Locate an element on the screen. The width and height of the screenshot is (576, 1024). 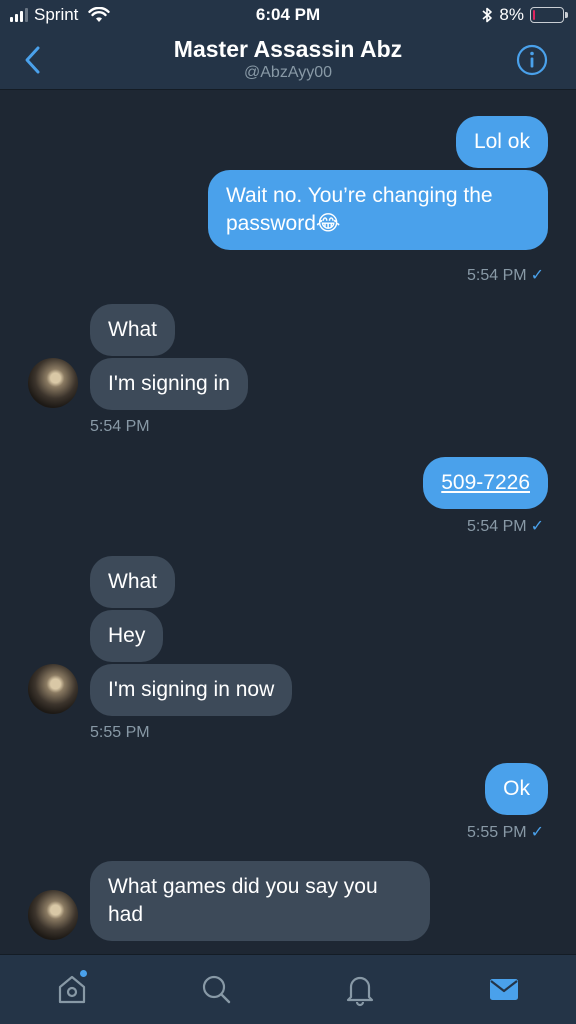
message-text: What games did you say you had is located at coordinates (243, 900).